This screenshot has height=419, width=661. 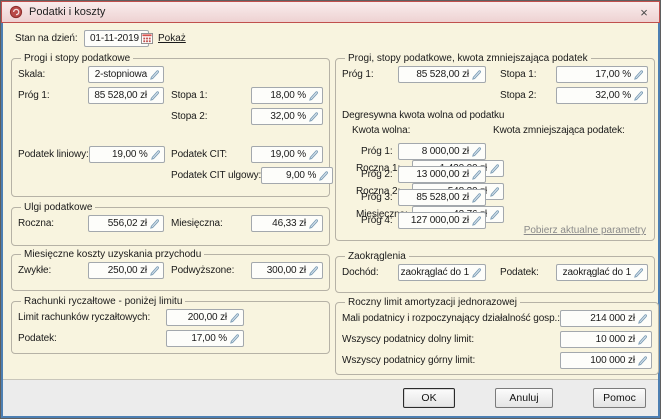 I want to click on app-icon, so click(x=16, y=12).